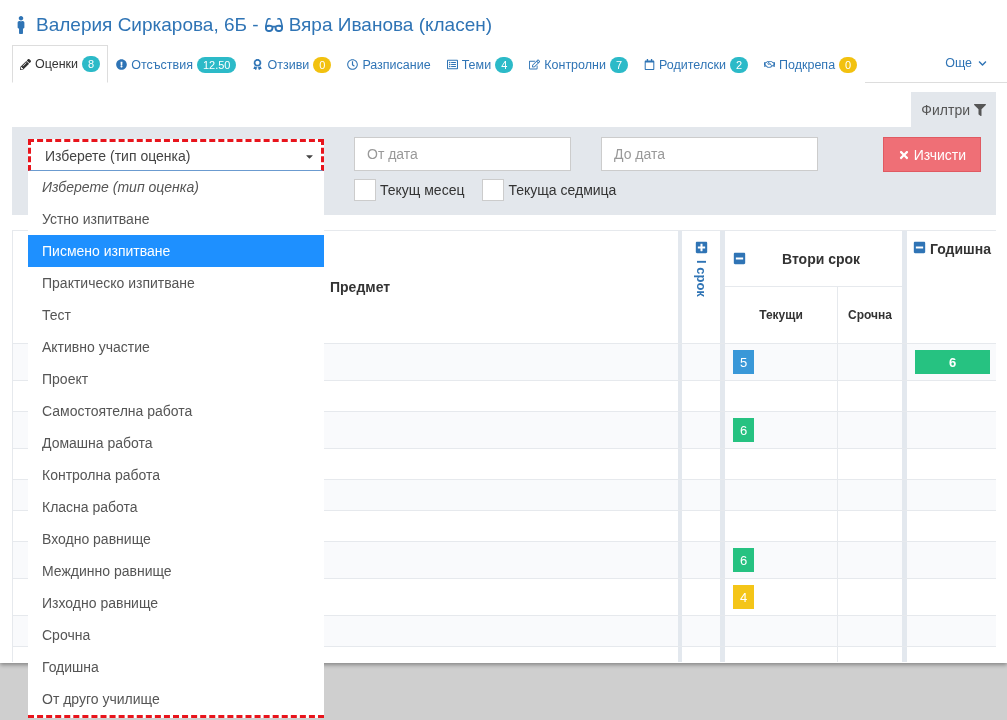  I want to click on column-header: Текущи, so click(781, 315).